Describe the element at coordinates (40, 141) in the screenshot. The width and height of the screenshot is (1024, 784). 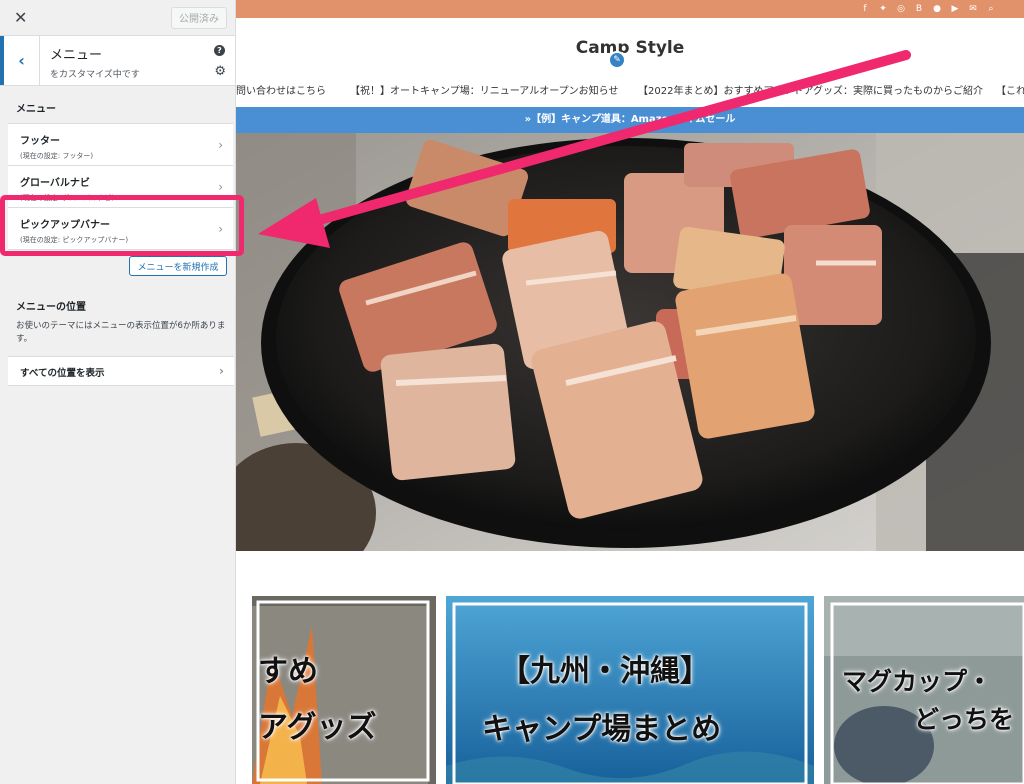
I see `menu-item-name: フッター` at that location.